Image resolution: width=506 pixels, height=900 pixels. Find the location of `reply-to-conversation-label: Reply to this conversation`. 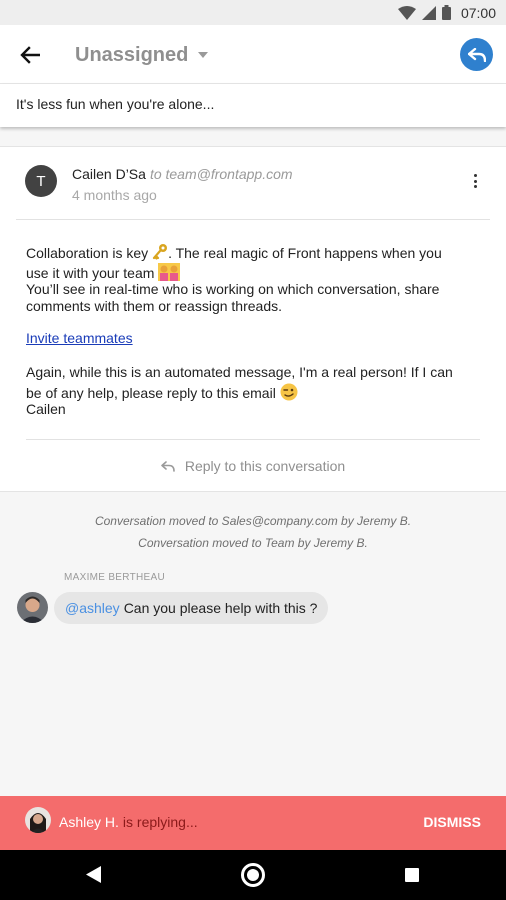

reply-to-conversation-label: Reply to this conversation is located at coordinates (265, 466).